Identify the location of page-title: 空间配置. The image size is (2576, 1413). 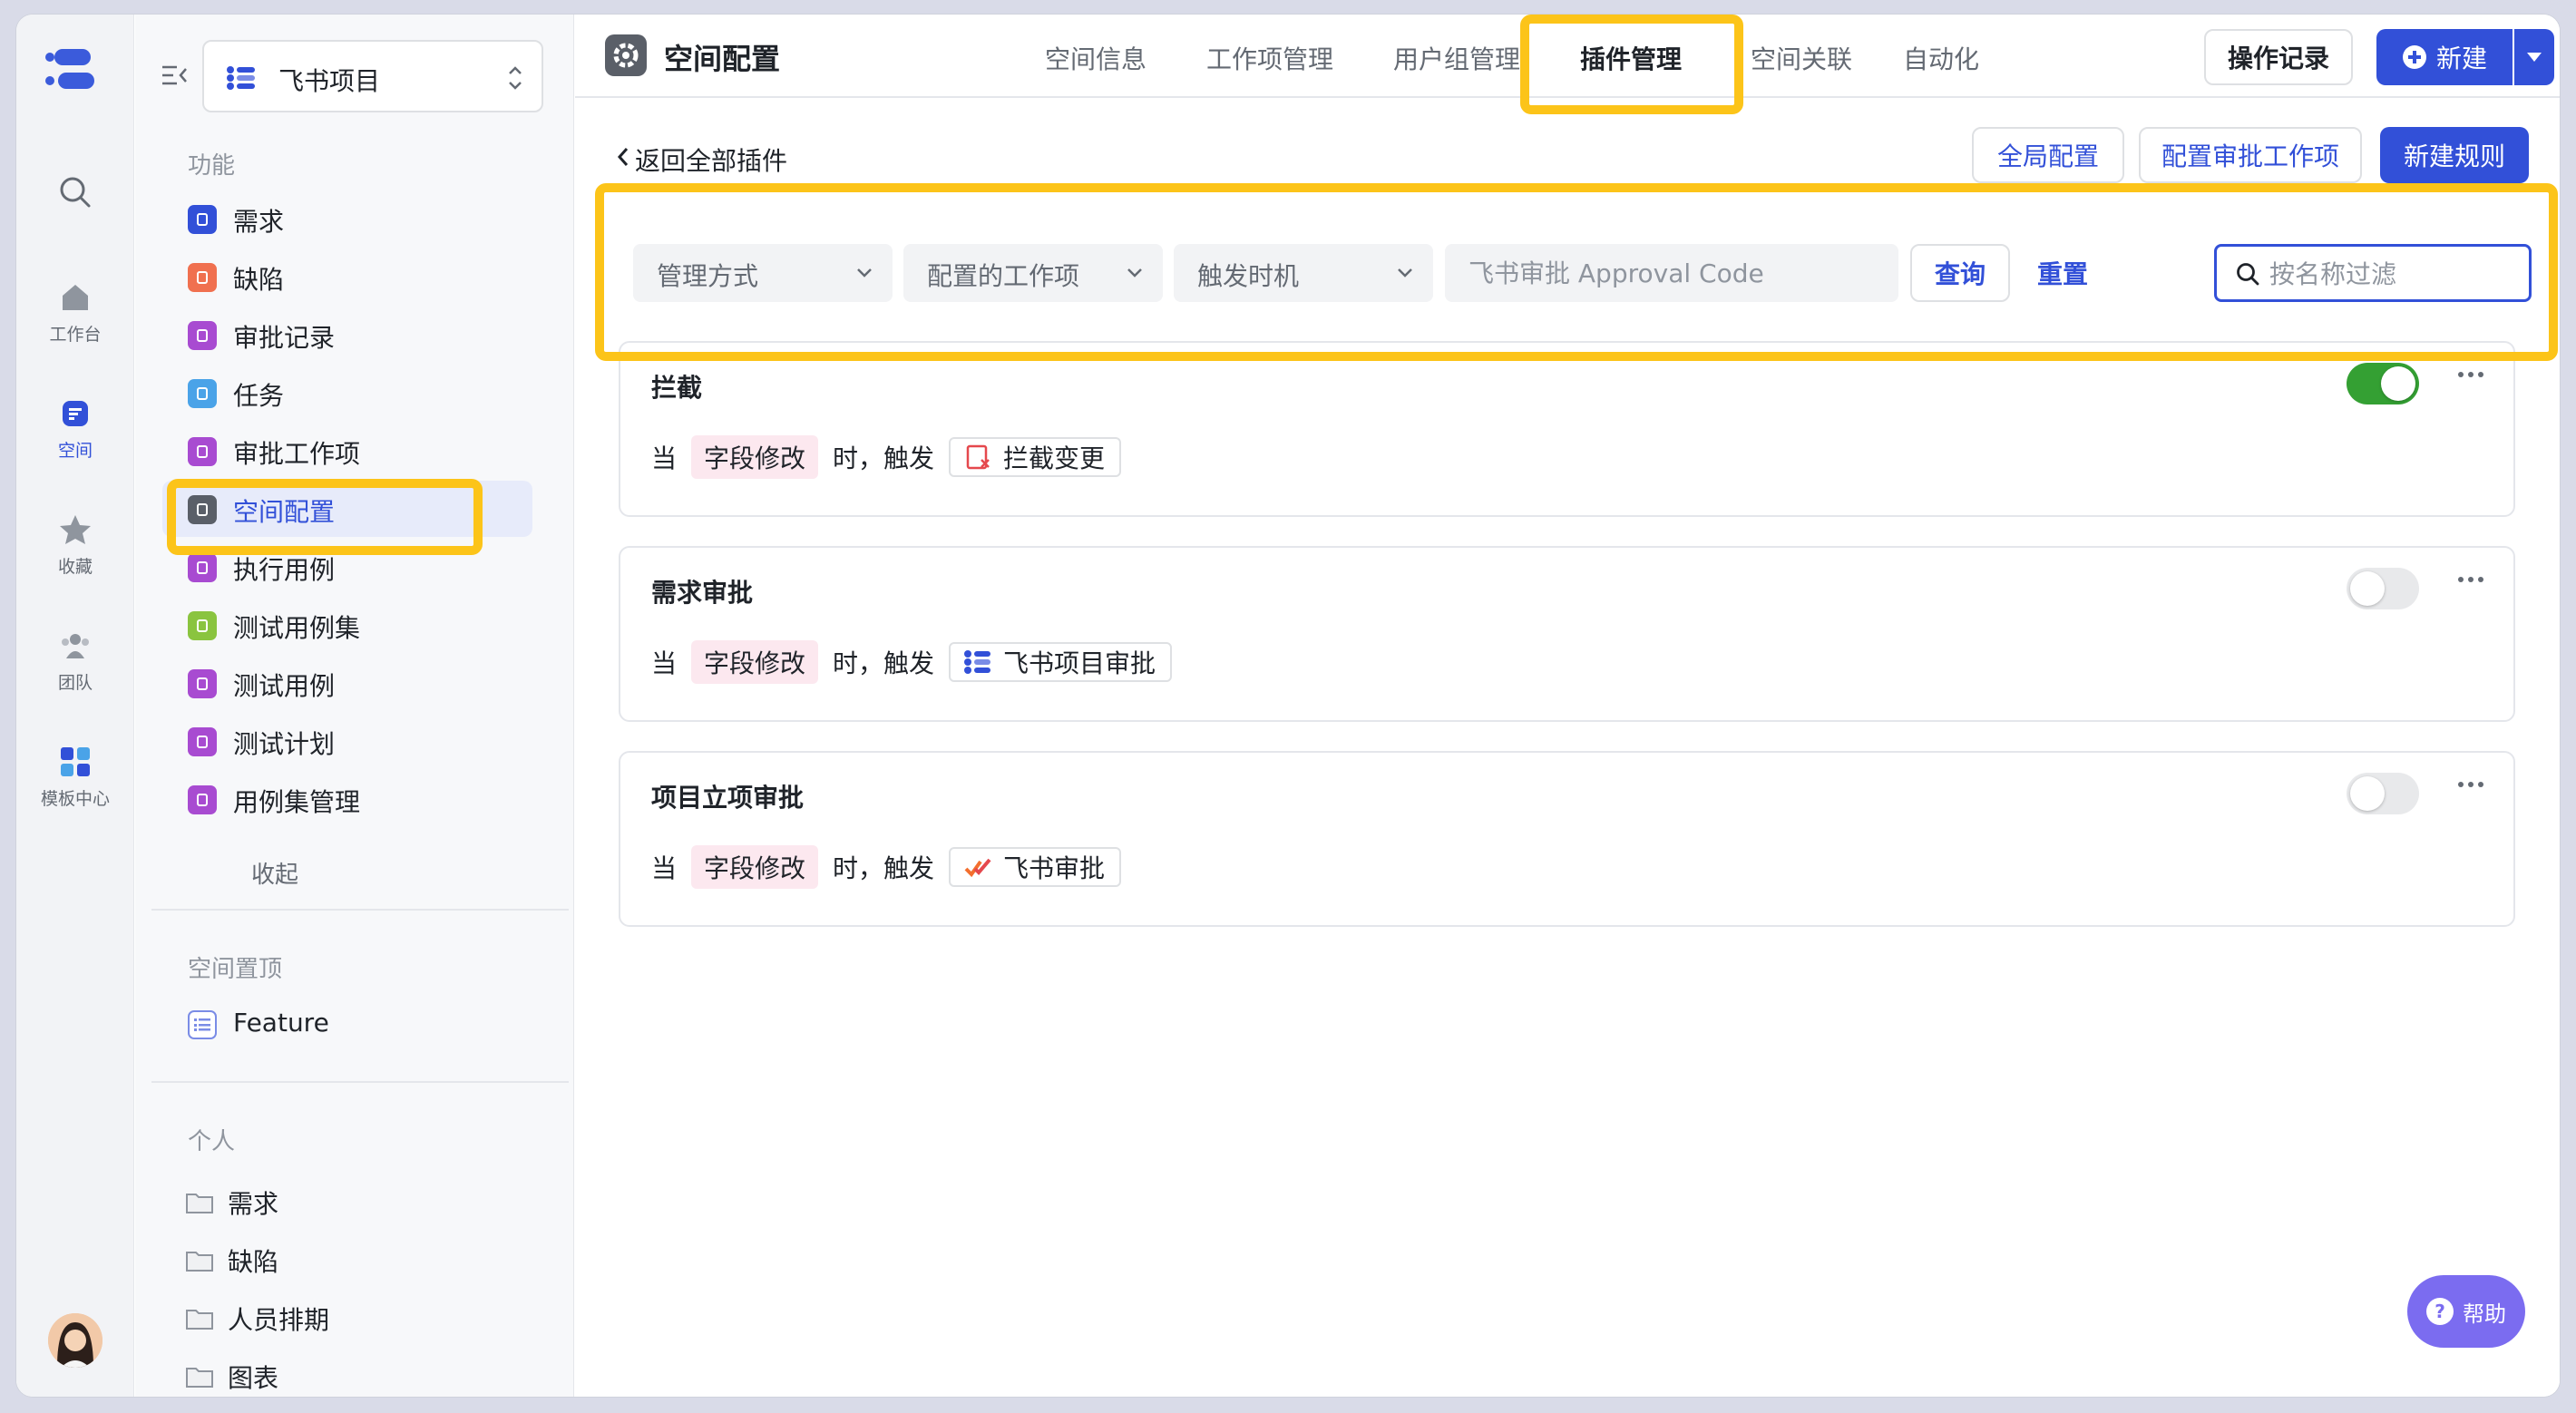
(722, 59).